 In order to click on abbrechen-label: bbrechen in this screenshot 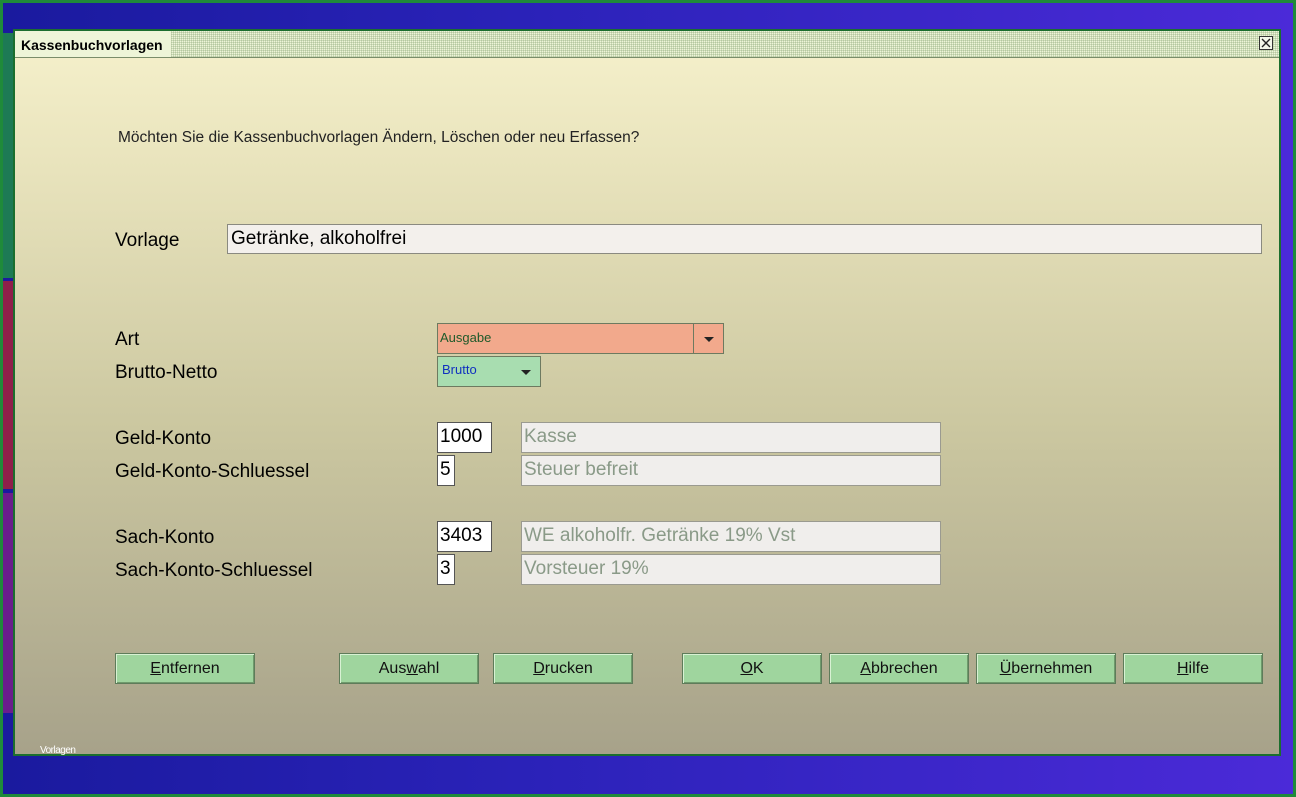, I will do `click(904, 668)`.